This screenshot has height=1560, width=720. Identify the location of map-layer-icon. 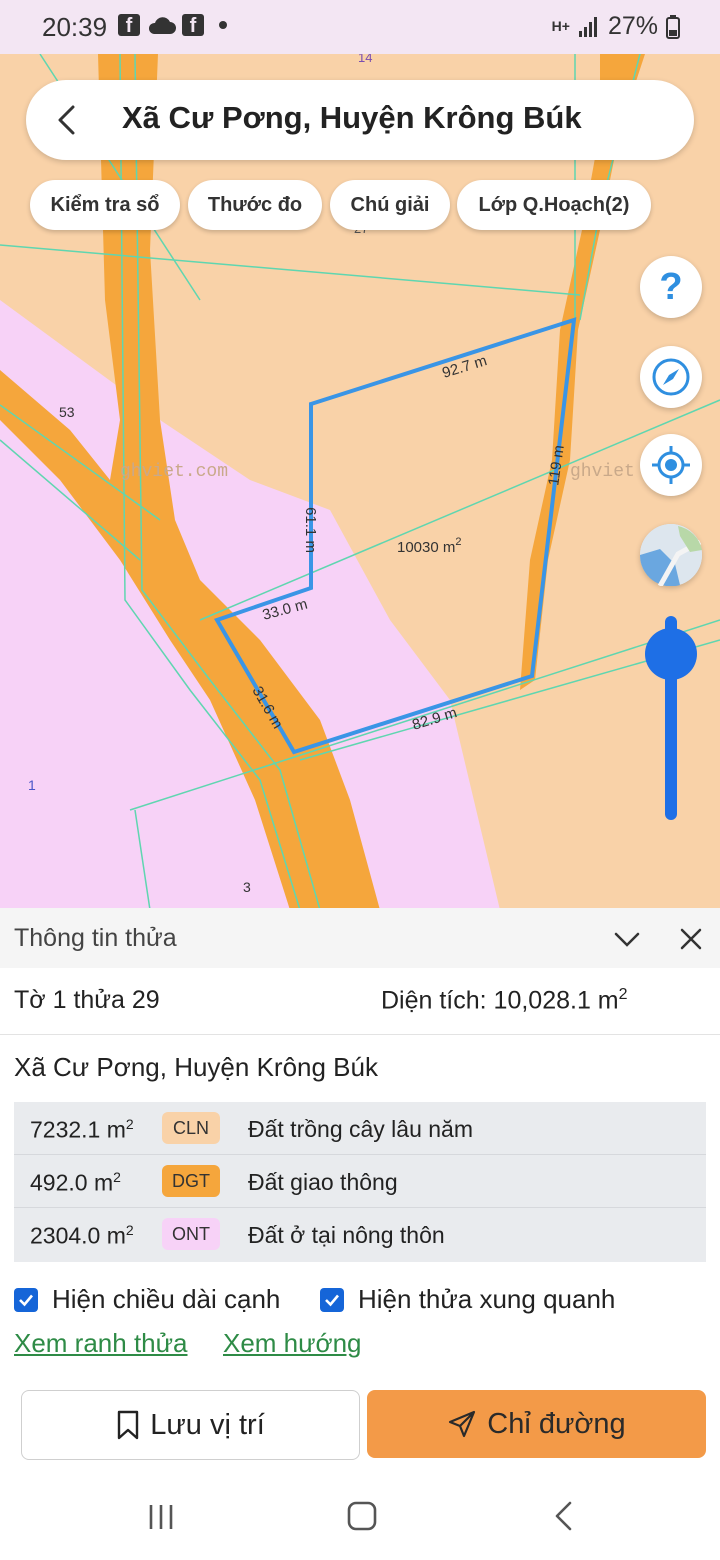
(671, 555).